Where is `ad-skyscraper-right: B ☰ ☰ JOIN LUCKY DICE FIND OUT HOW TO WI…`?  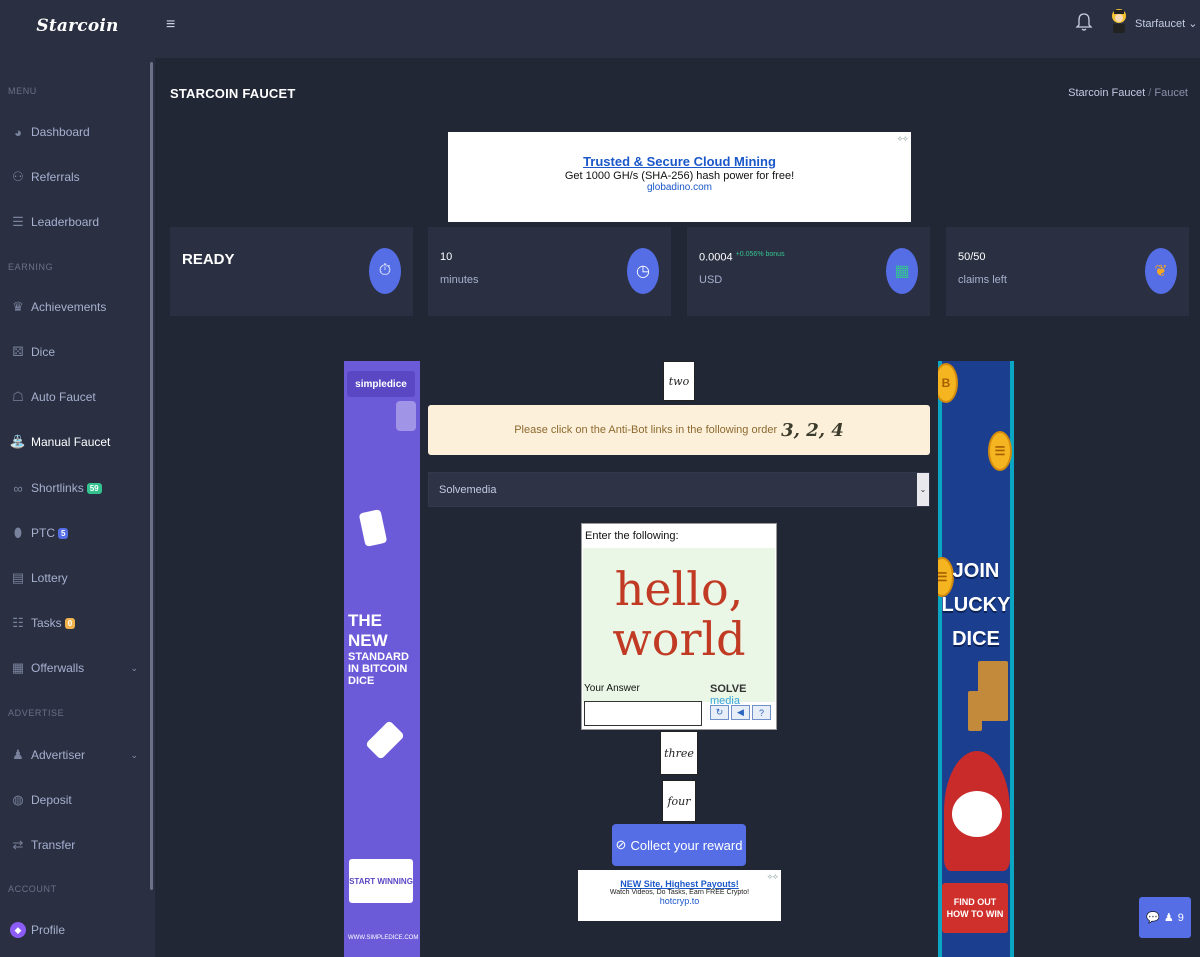 ad-skyscraper-right: B ☰ ☰ JOIN LUCKY DICE FIND OUT HOW TO WI… is located at coordinates (976, 659).